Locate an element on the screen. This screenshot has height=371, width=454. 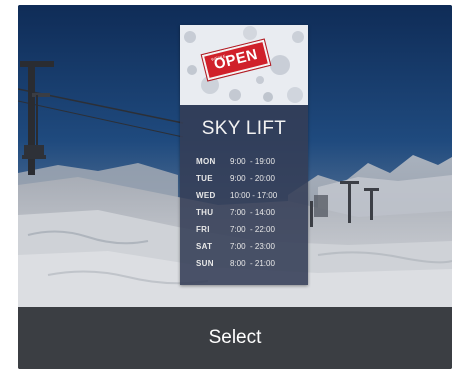
hours-row-sat: SAT 7:00 - 23:00 is located at coordinates (249, 246).